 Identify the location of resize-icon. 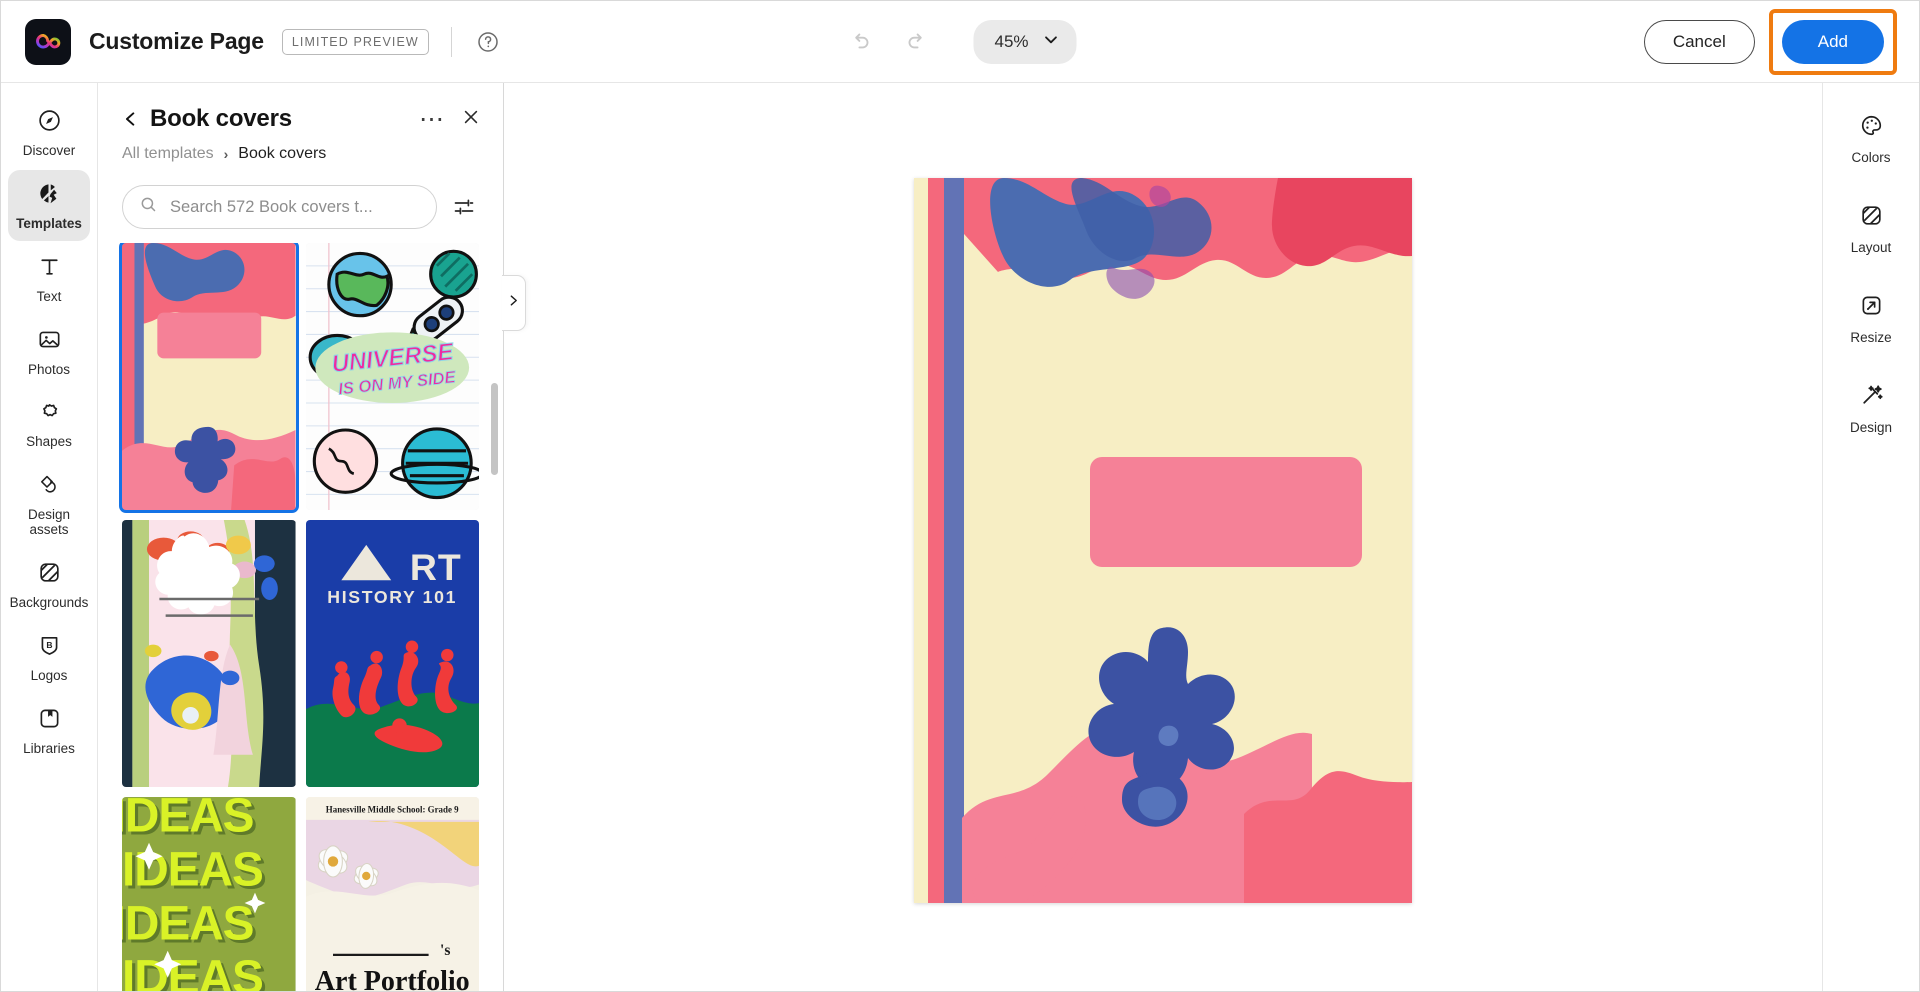
(1871, 308).